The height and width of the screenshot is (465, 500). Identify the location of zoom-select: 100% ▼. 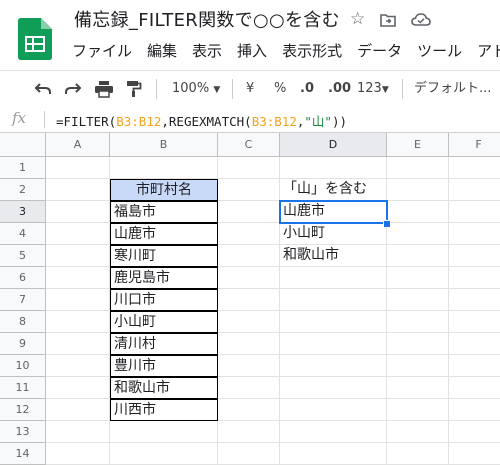
(196, 89).